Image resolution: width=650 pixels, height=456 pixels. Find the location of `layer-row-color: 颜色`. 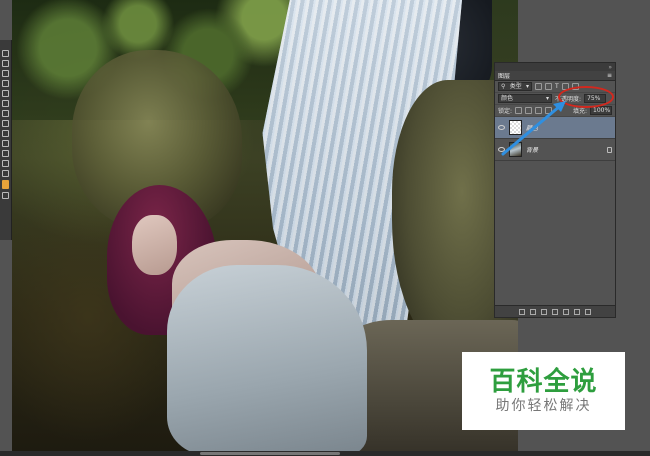

layer-row-color: 颜色 is located at coordinates (555, 128).